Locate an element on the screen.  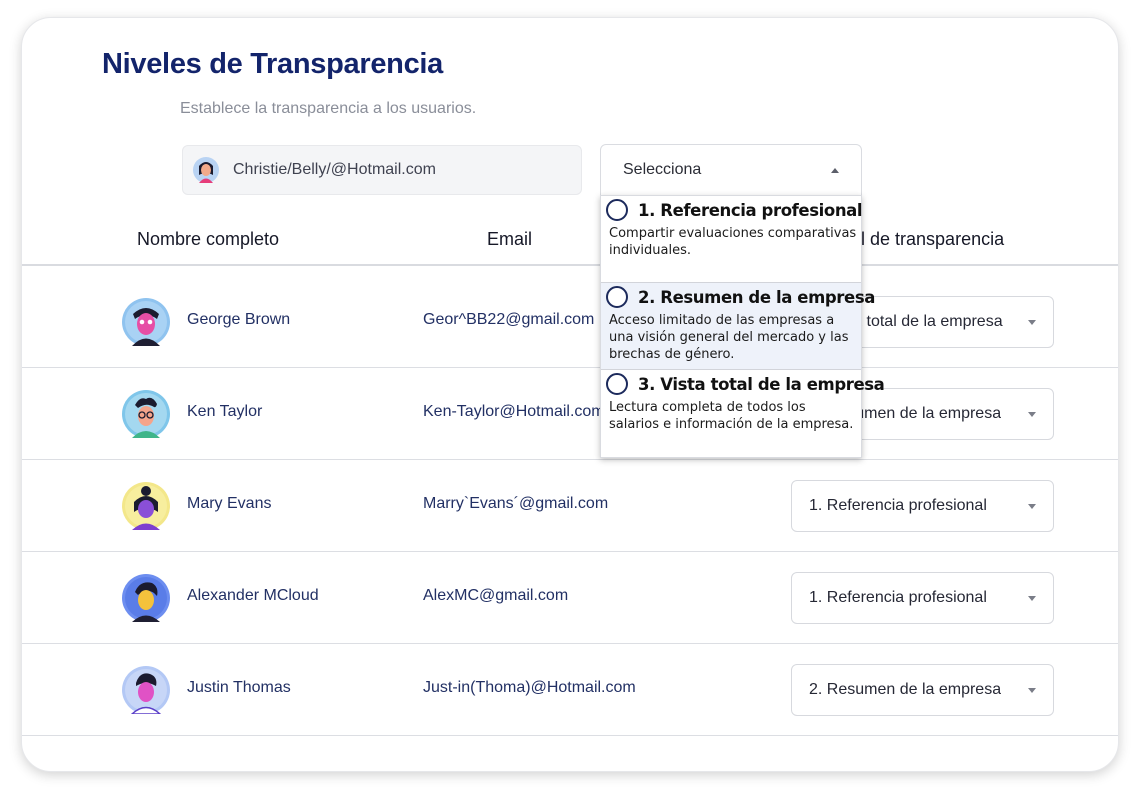
user-name: George Brown is located at coordinates (239, 319).